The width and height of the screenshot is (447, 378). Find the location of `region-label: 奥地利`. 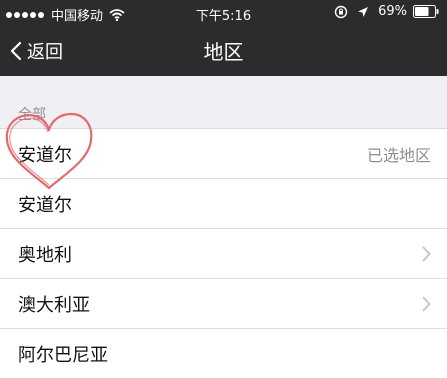

region-label: 奥地利 is located at coordinates (45, 255).